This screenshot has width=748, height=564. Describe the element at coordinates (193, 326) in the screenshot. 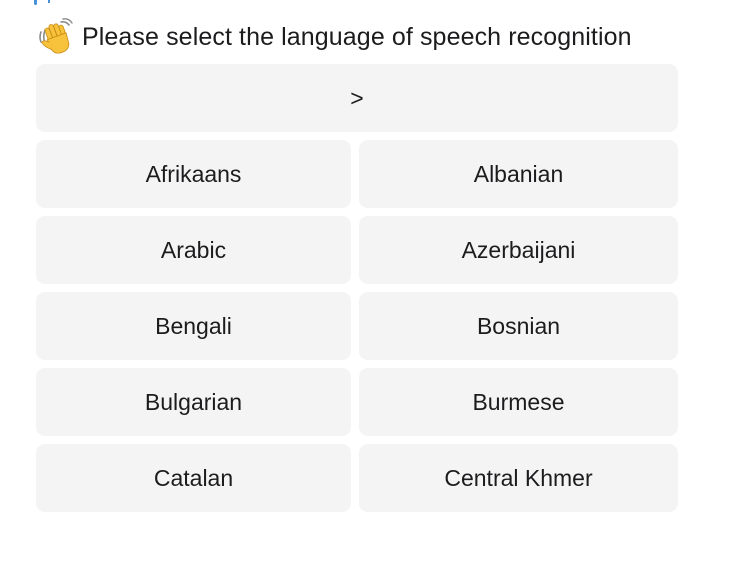

I see `language-button-bengali: Bengali` at that location.